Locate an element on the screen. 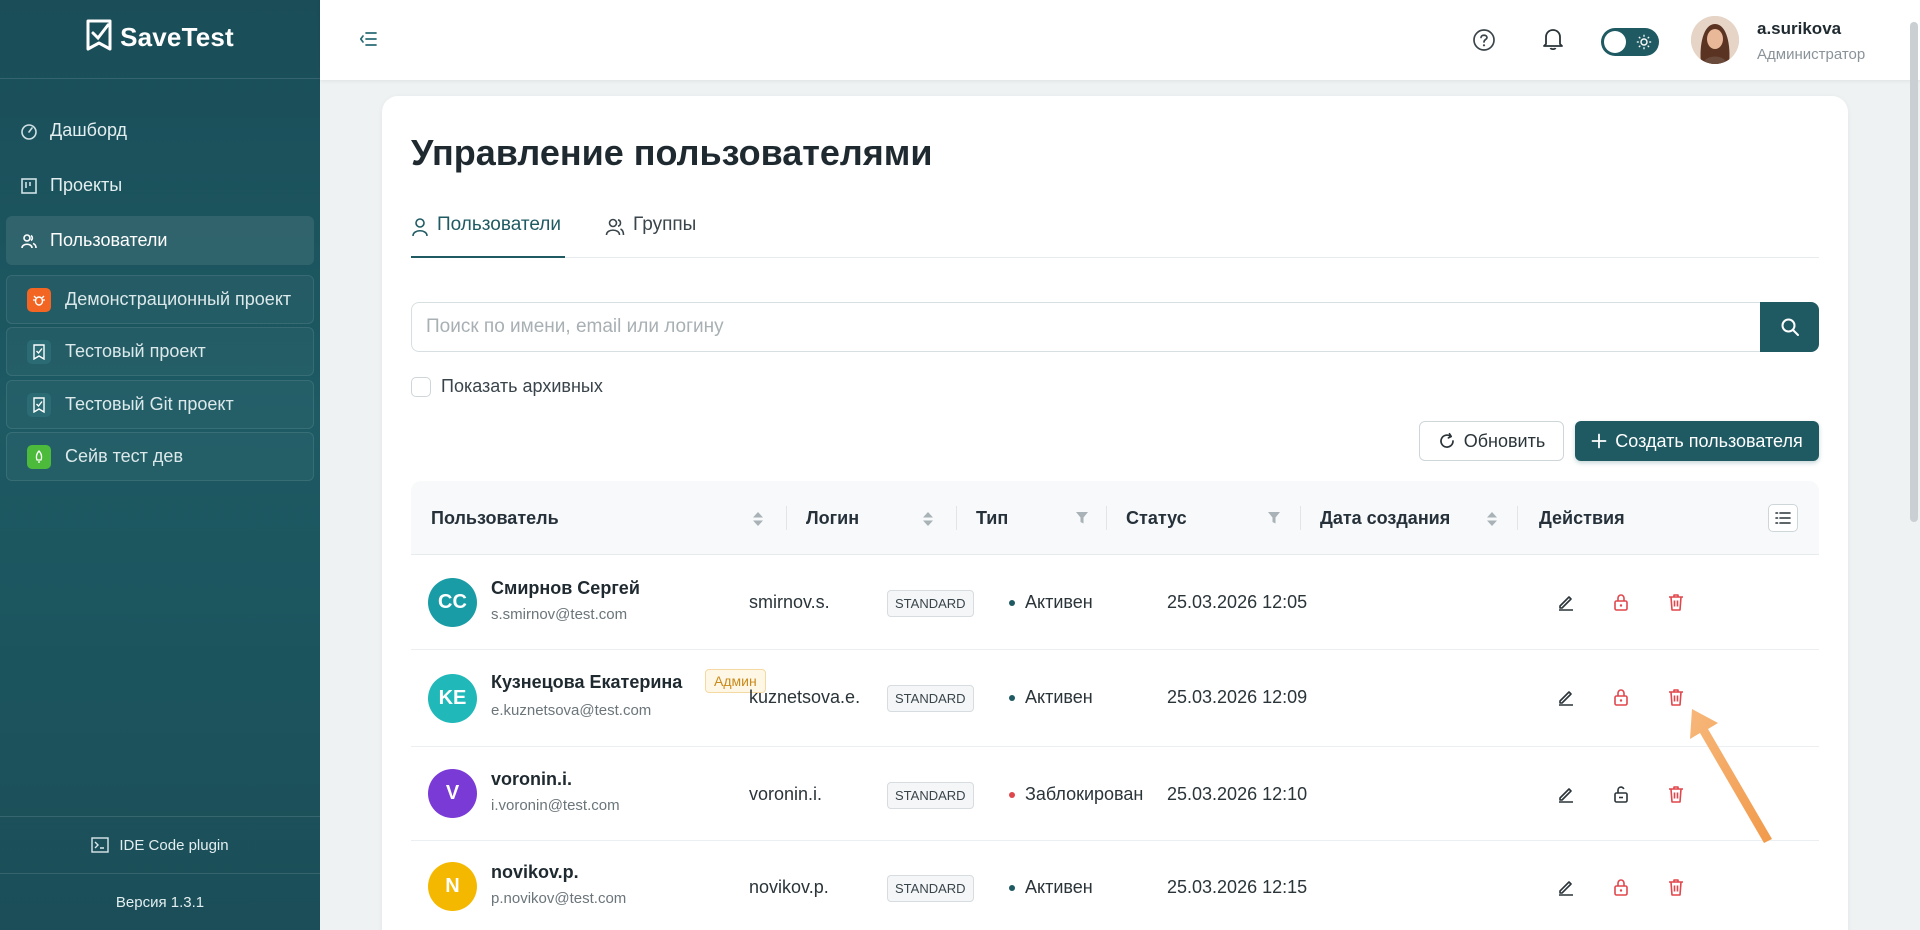 The width and height of the screenshot is (1920, 930). version-label: Версия 1.3.1 is located at coordinates (160, 902).